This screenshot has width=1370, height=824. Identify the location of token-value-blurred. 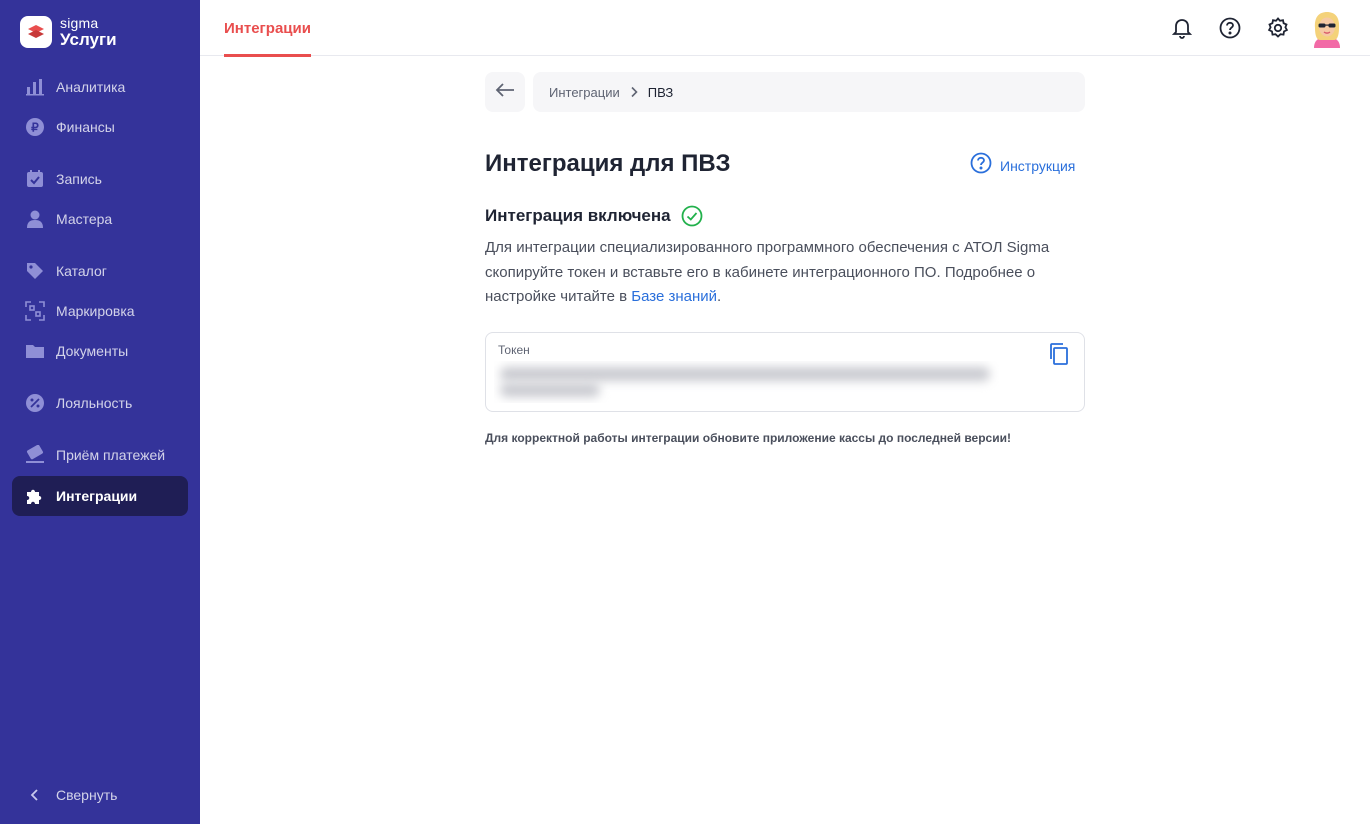
(746, 382).